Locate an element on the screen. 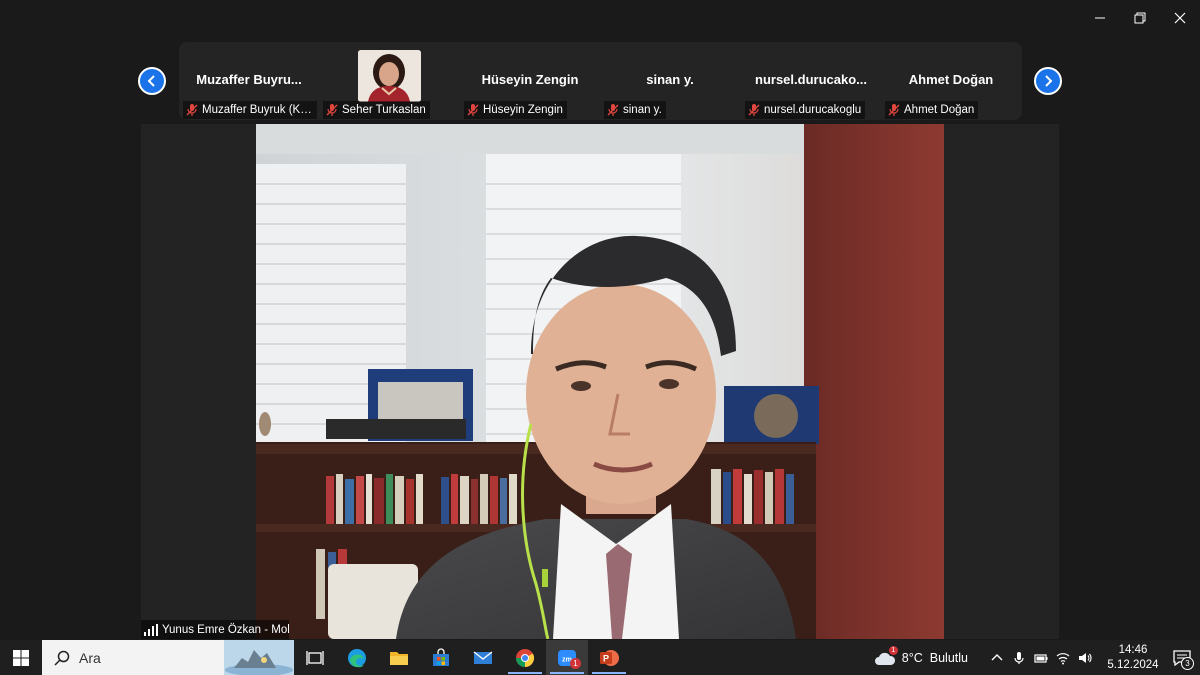 Image resolution: width=1200 pixels, height=675 pixels. microphone-tray-button is located at coordinates (1019, 657).